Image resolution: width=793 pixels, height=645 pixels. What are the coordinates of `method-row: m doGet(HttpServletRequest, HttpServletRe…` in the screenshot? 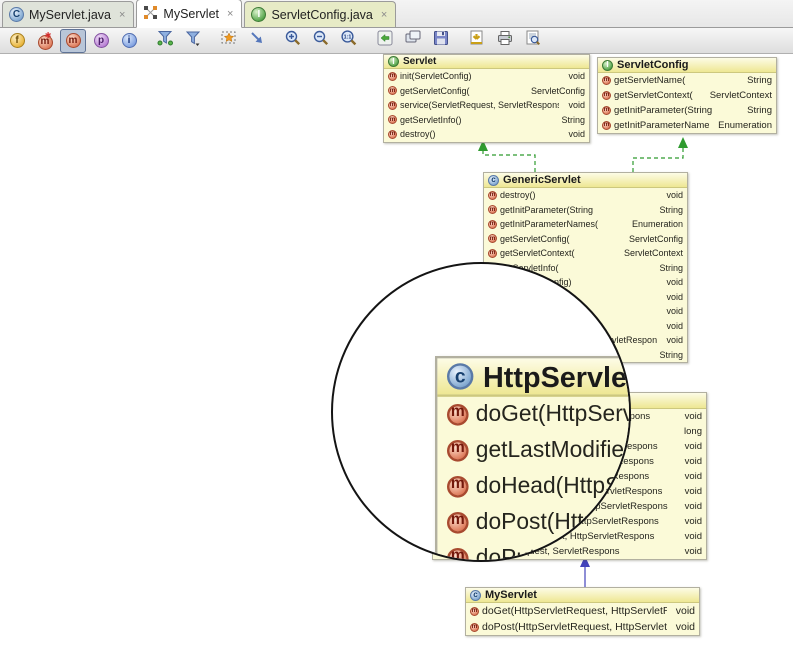 It's located at (533, 415).